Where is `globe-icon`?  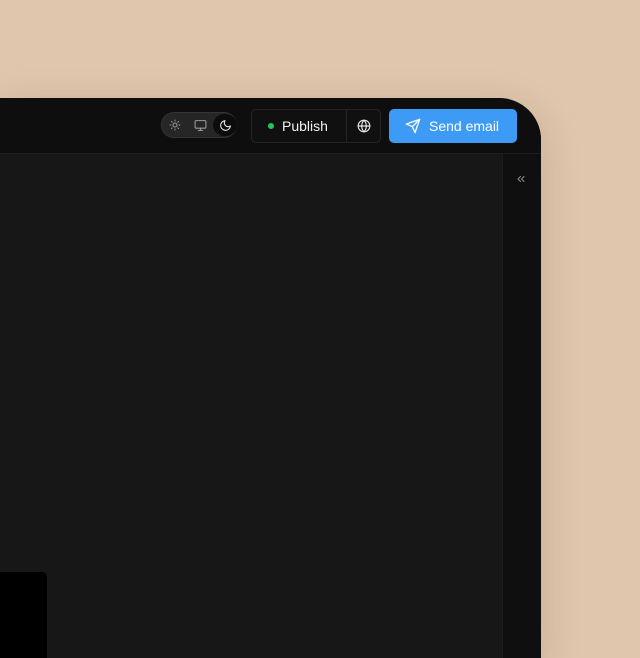
globe-icon is located at coordinates (364, 126).